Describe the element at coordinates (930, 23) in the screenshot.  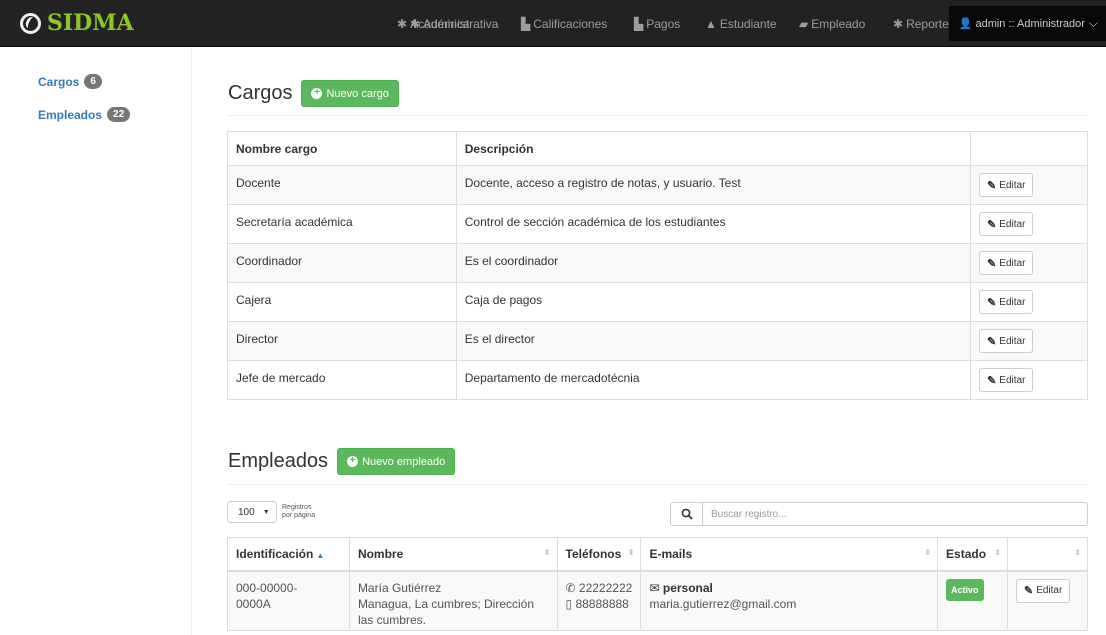
I see `nav-reportes-label: Reportes` at that location.